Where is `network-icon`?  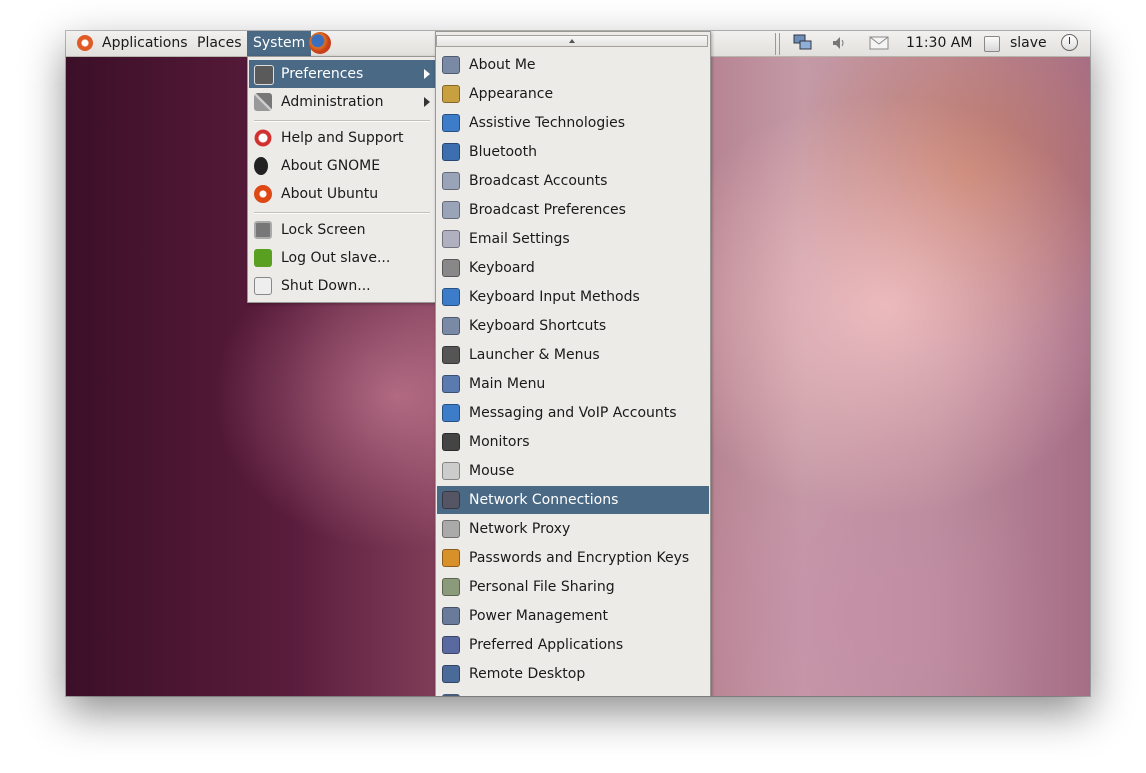
network-icon is located at coordinates (451, 500).